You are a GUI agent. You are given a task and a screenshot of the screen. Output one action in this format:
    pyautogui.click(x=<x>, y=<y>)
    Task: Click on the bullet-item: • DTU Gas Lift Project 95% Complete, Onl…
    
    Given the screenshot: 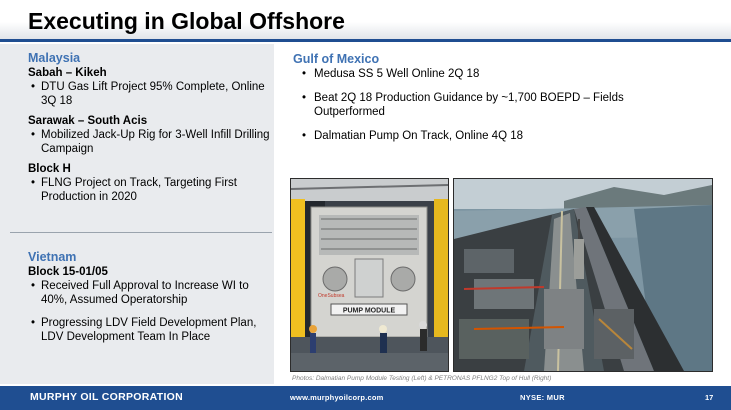 What is the action you would take?
    pyautogui.click(x=149, y=94)
    